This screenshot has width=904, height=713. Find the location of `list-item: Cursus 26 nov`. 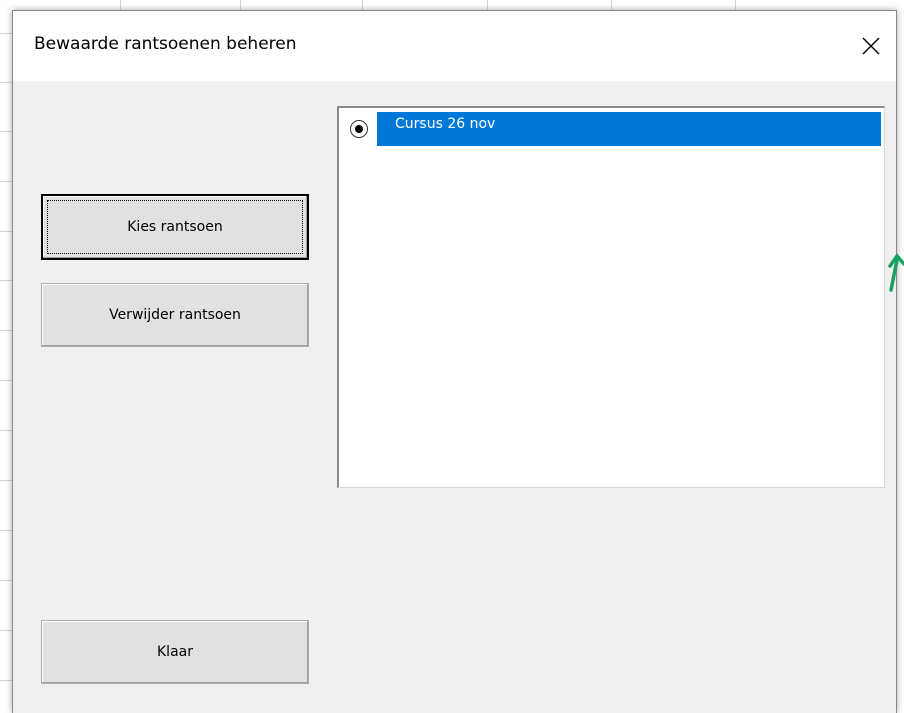

list-item: Cursus 26 nov is located at coordinates (612, 129).